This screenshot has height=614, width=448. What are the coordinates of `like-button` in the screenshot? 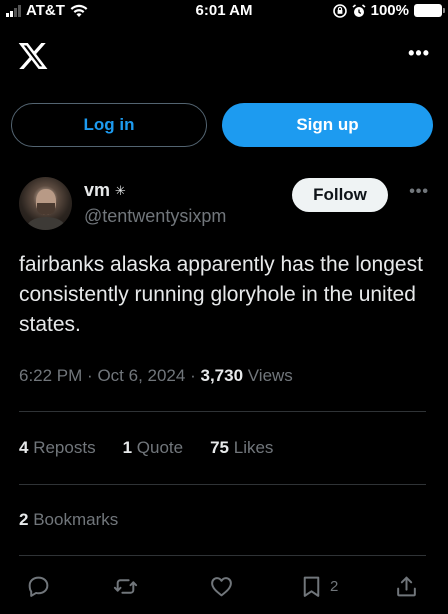 It's located at (221, 586).